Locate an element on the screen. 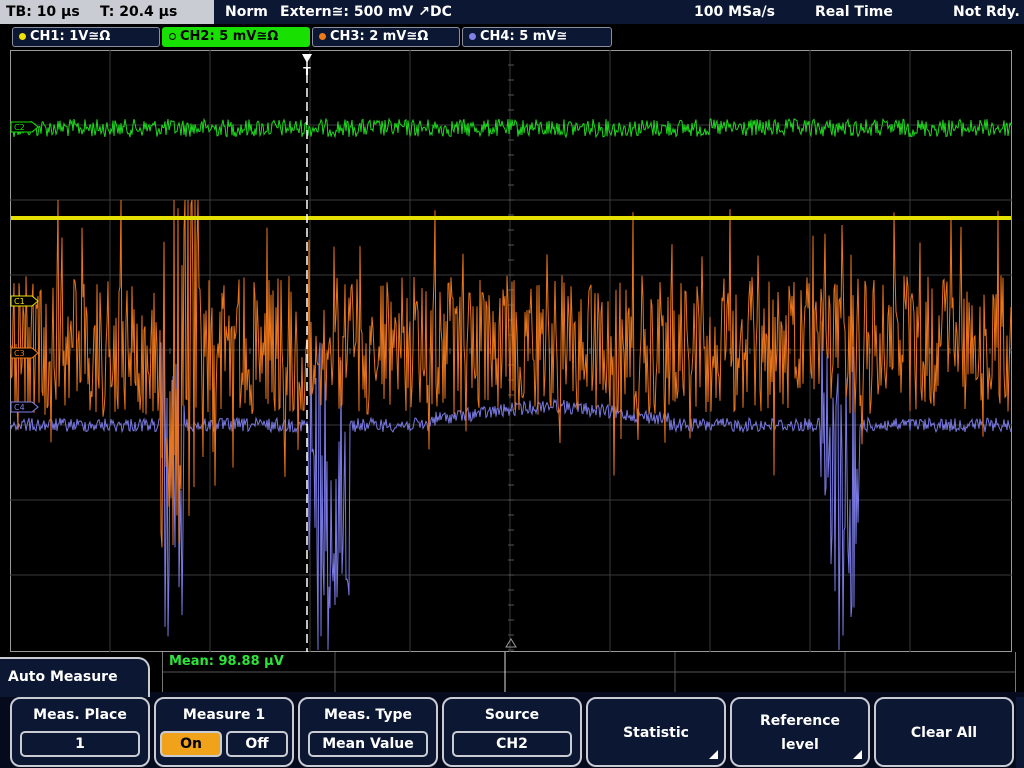 The image size is (1024, 768). ch1-waveform is located at coordinates (511, 218).